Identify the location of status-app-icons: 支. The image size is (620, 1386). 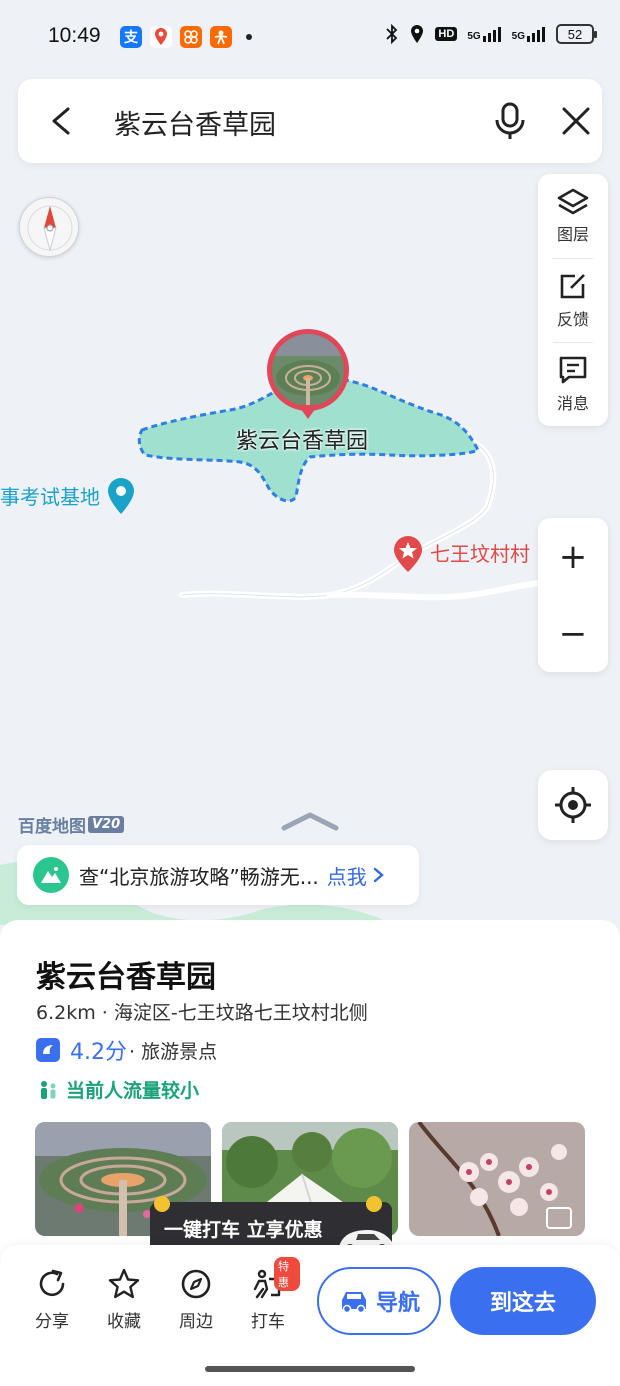
(186, 37).